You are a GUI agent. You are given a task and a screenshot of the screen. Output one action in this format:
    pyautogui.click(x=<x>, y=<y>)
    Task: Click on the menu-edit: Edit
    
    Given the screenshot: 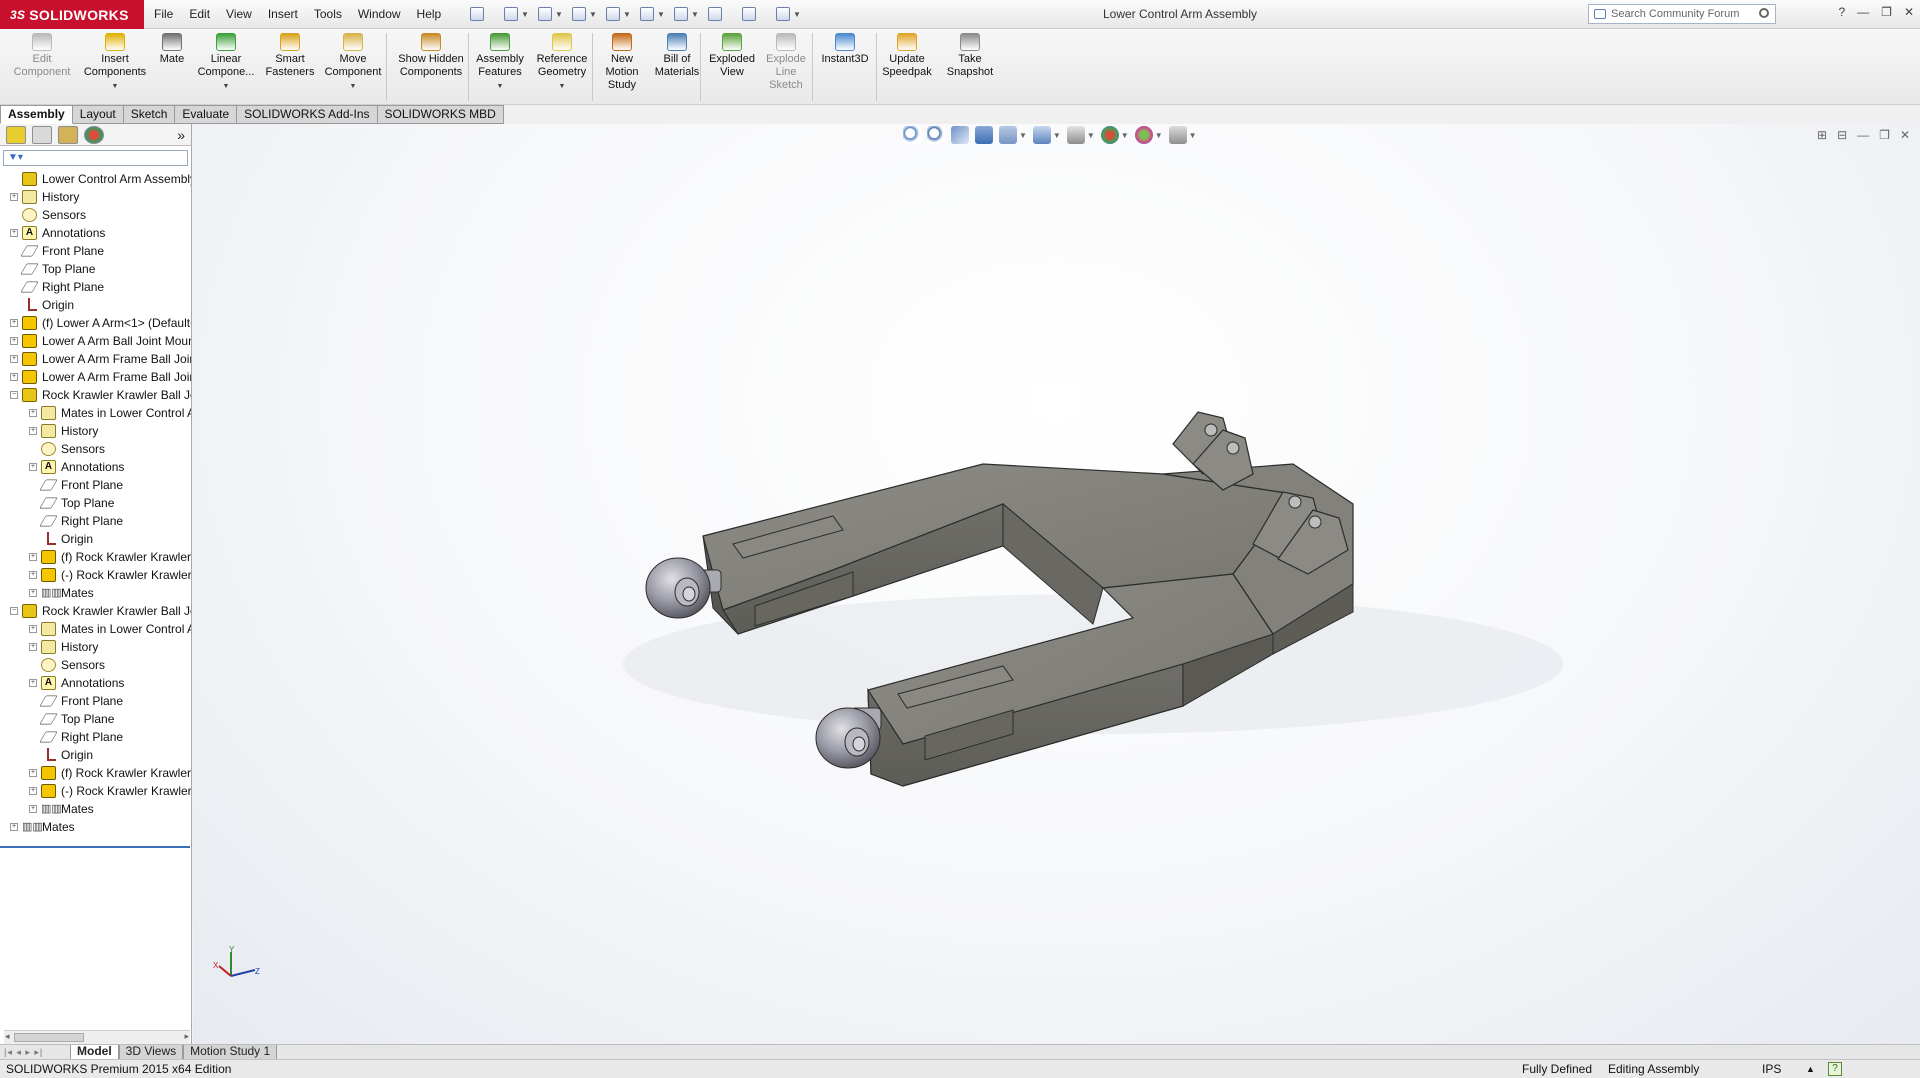 What is the action you would take?
    pyautogui.click(x=199, y=14)
    